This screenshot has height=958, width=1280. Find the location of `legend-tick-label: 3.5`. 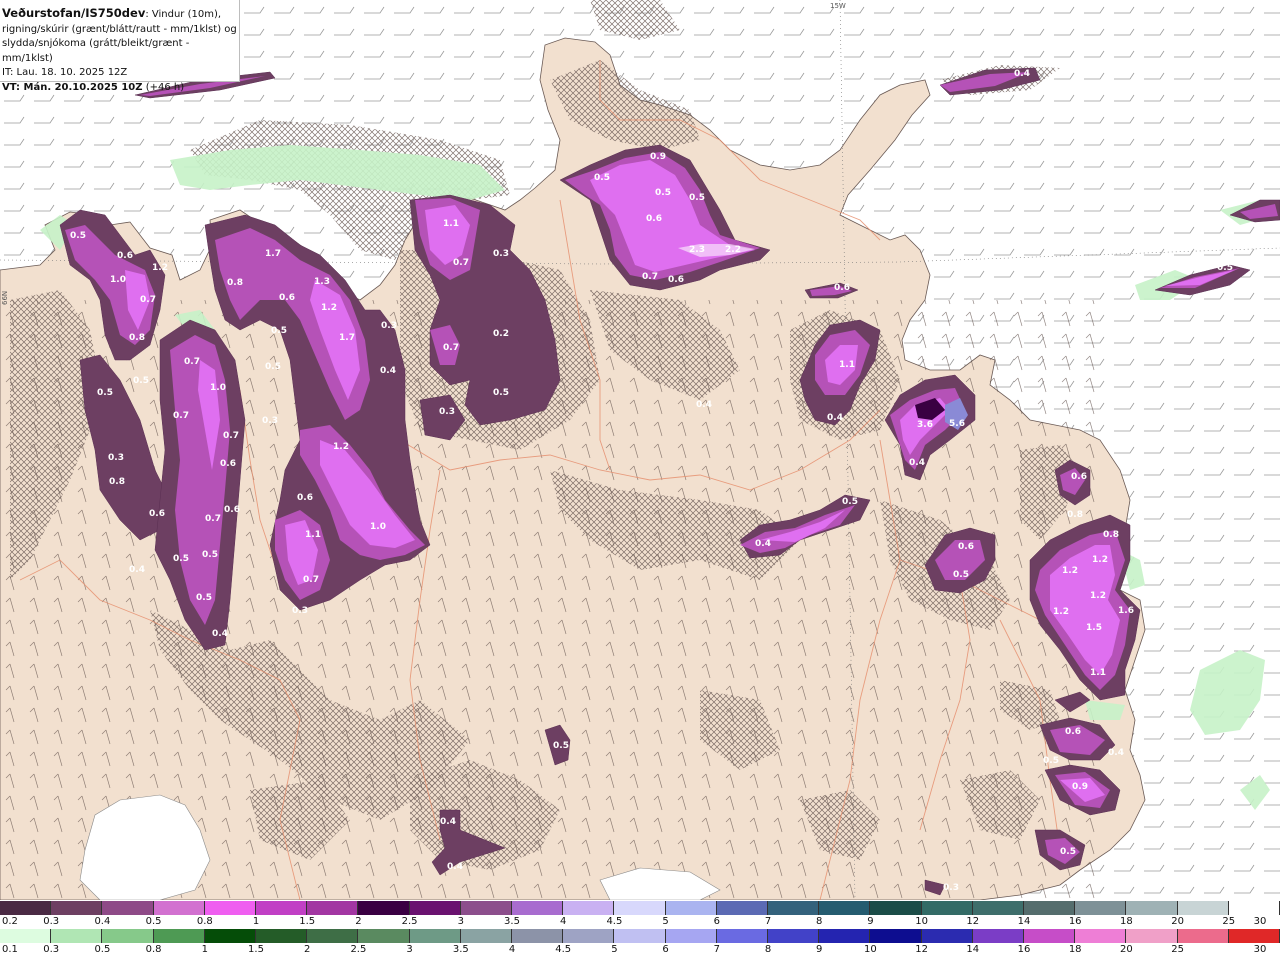

legend-tick-label: 3.5 is located at coordinates (512, 921).